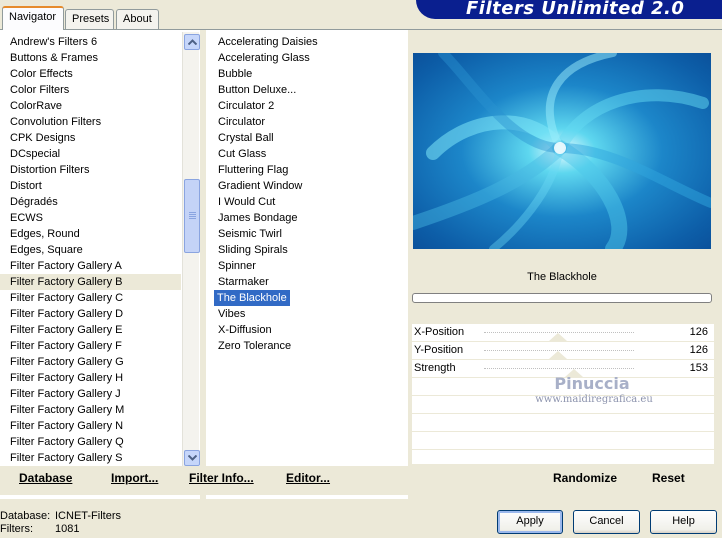  What do you see at coordinates (33, 18) in the screenshot?
I see `tab-navigator: Navigator` at bounding box center [33, 18].